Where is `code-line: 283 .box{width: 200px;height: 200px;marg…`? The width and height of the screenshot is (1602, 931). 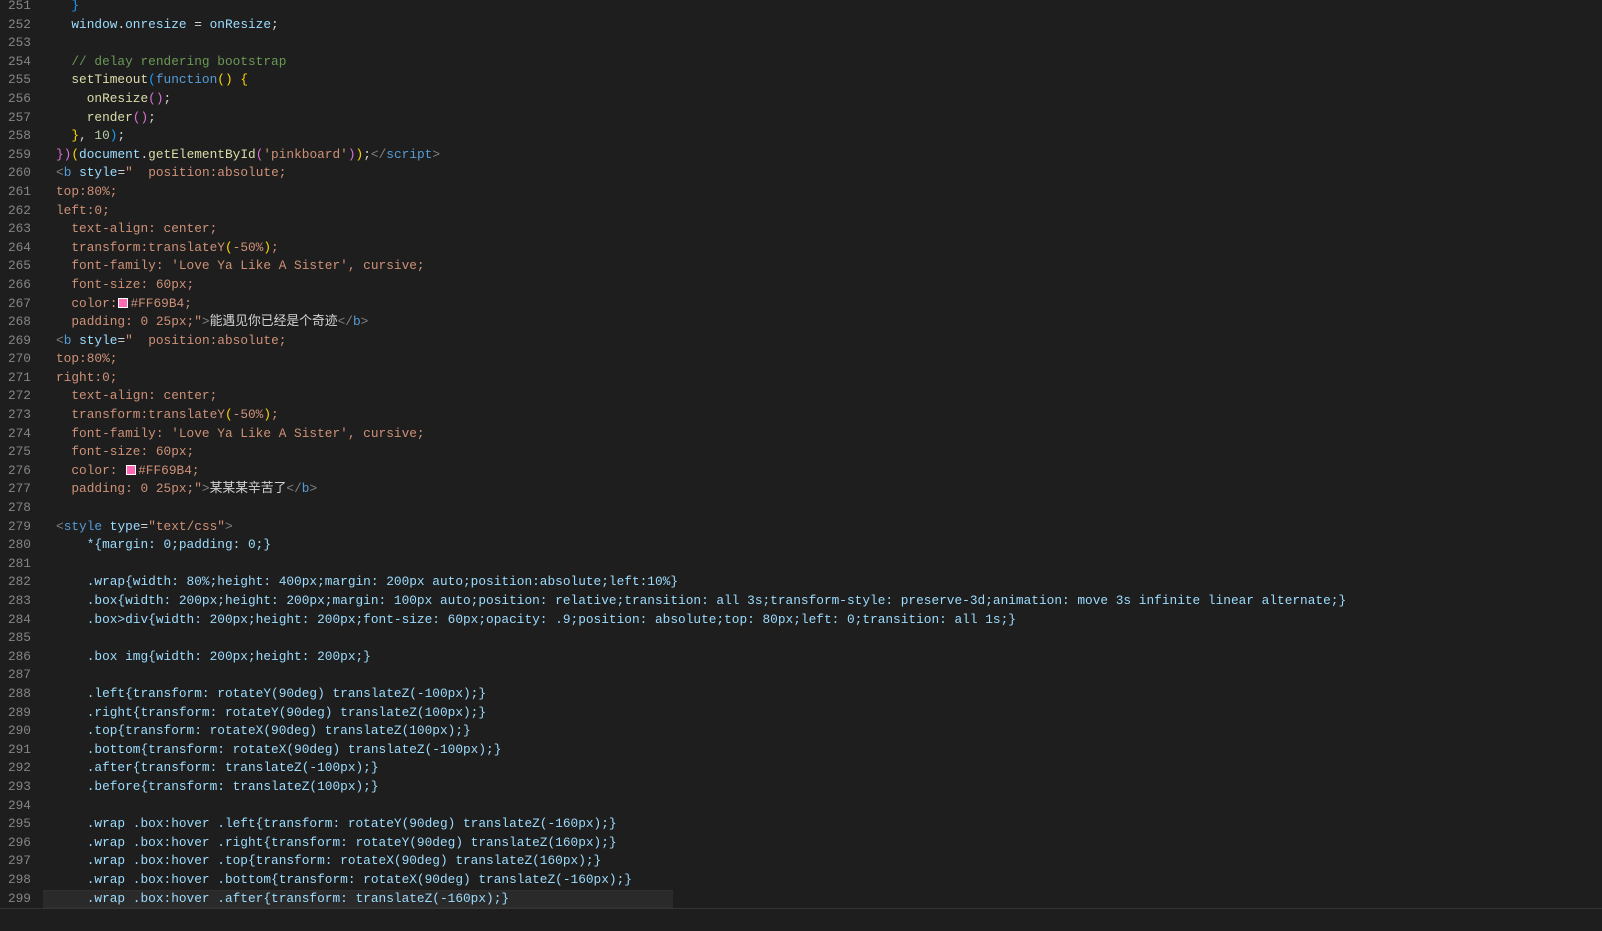 code-line: 283 .box{width: 200px;height: 200px;marg… is located at coordinates (801, 601).